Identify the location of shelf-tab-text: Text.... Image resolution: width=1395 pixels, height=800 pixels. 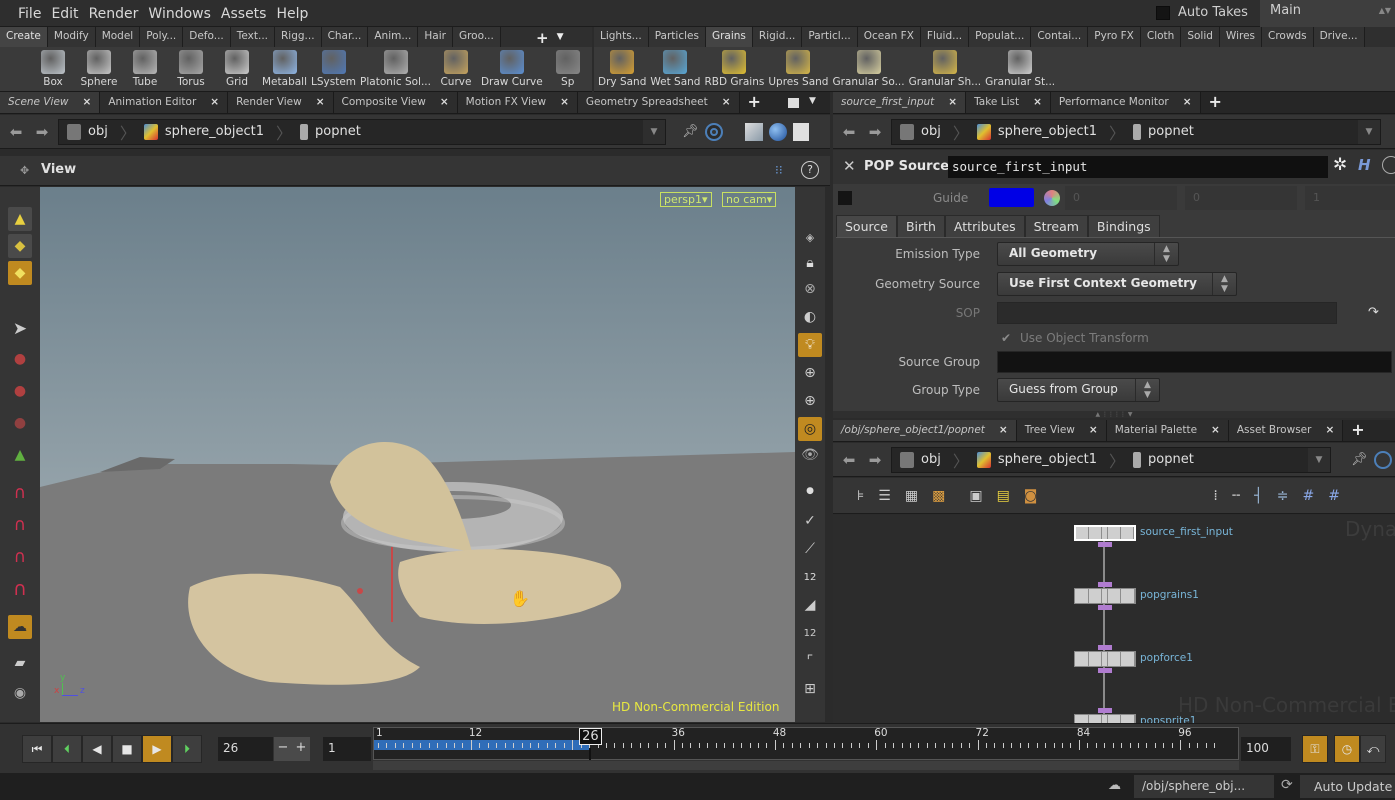
(252, 37).